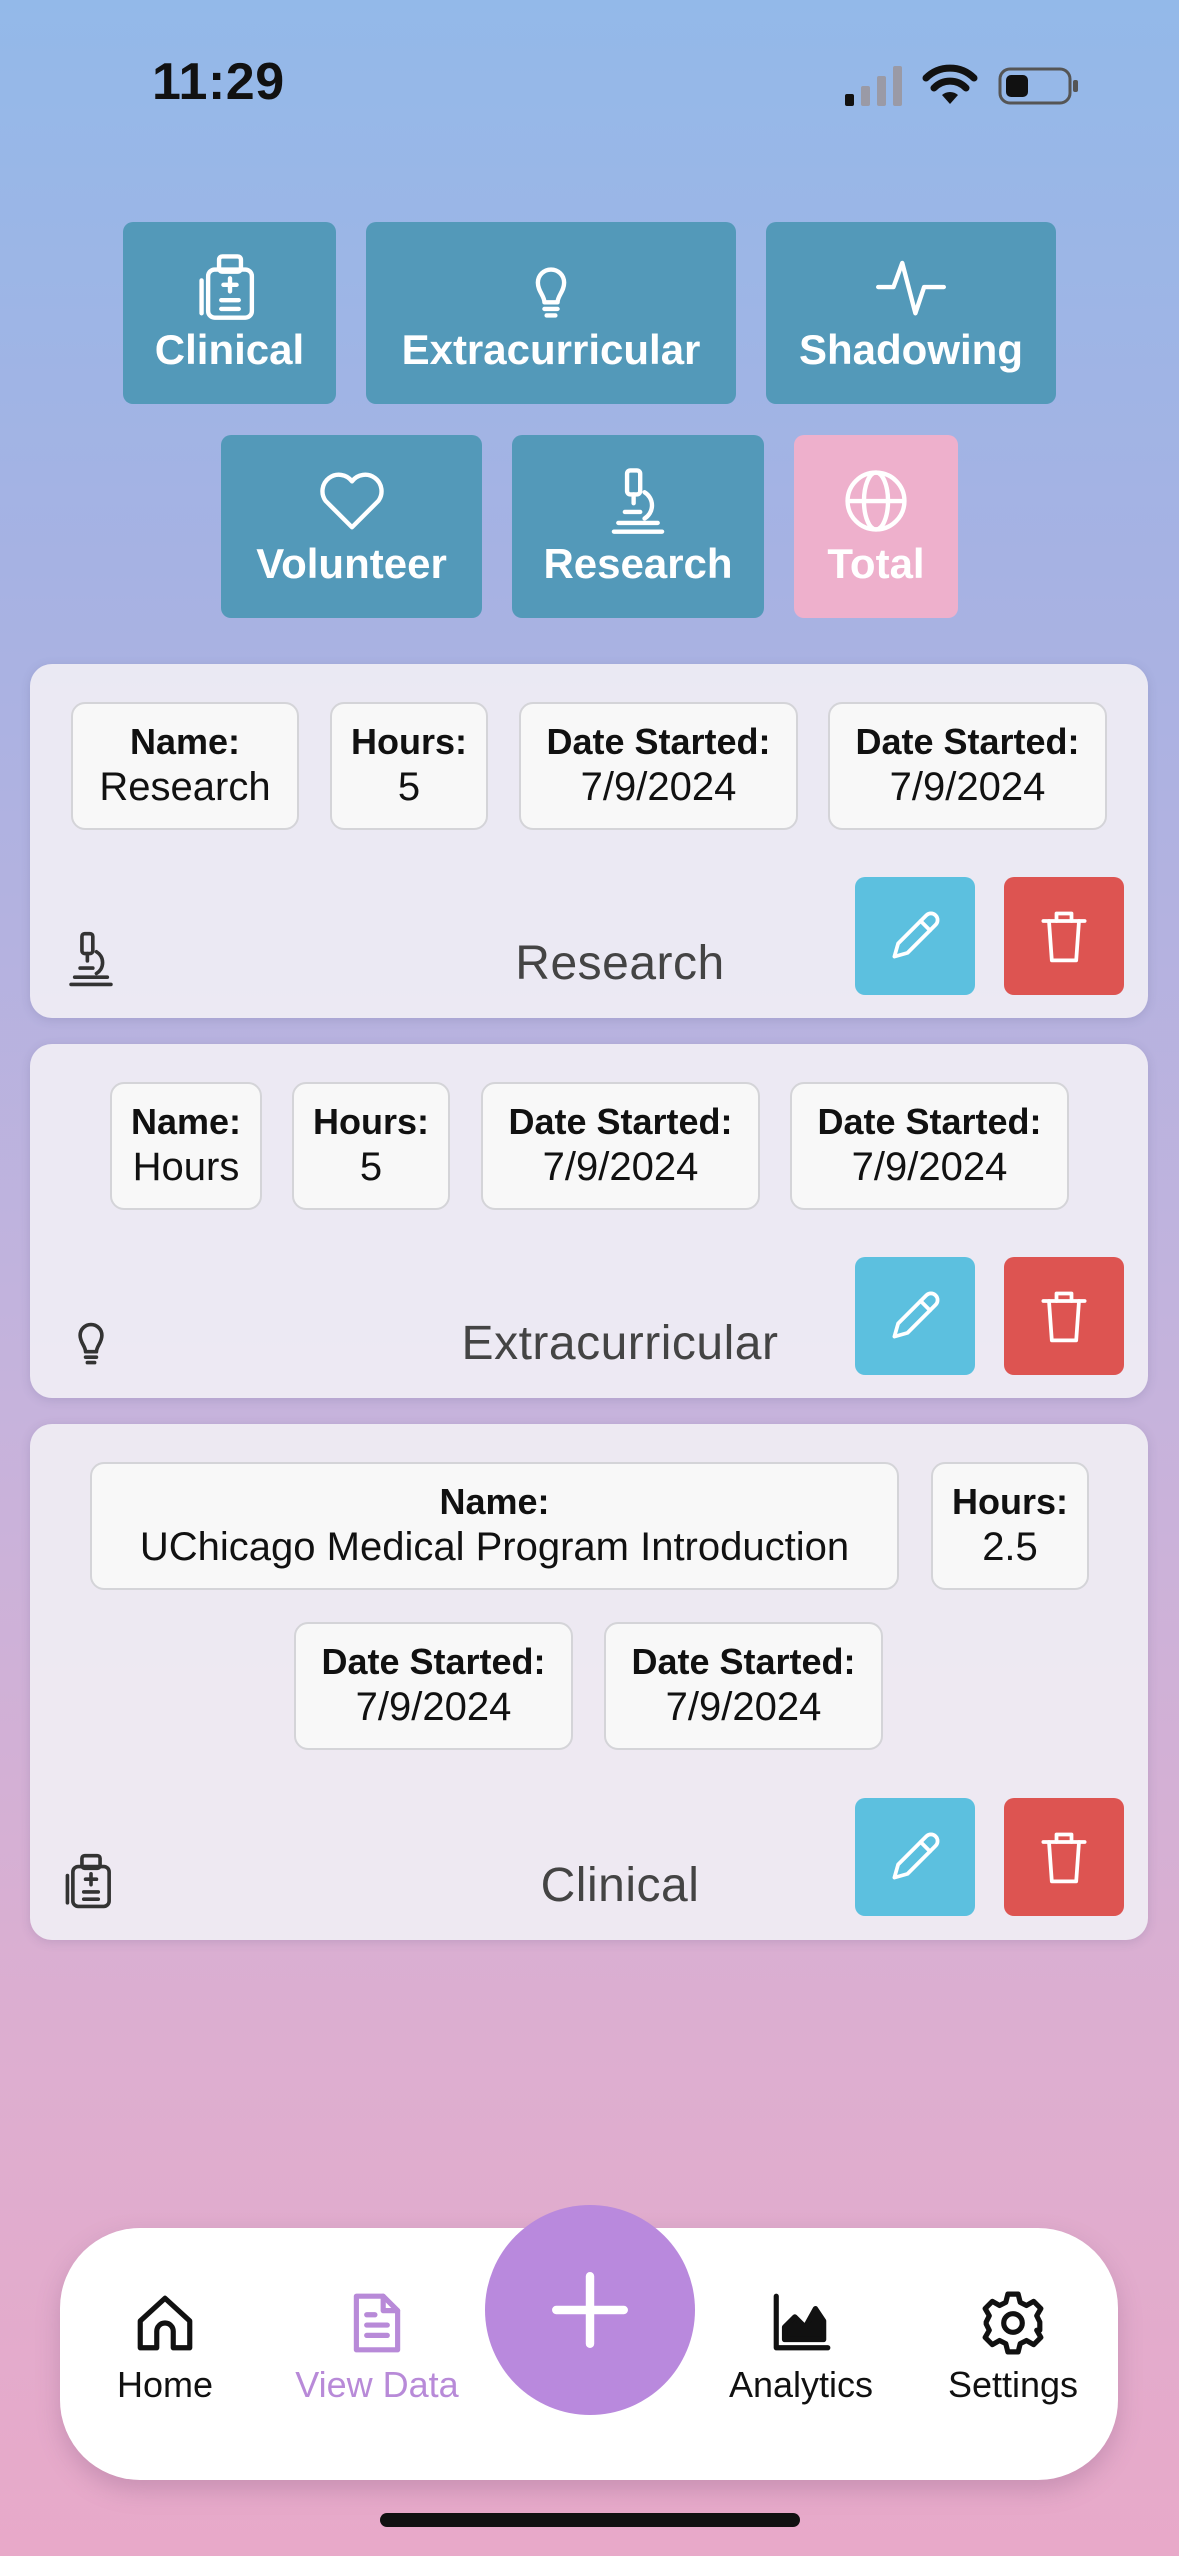 Image resolution: width=1179 pixels, height=2556 pixels. I want to click on category-button-clinical: Clinical, so click(229, 313).